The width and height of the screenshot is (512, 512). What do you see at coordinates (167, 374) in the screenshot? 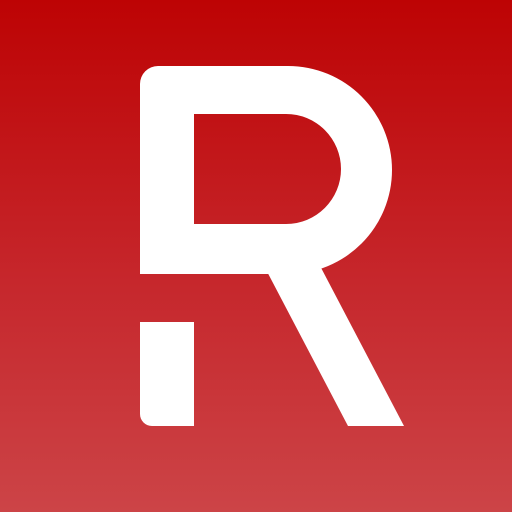
I see `r-lower-stem-shape` at bounding box center [167, 374].